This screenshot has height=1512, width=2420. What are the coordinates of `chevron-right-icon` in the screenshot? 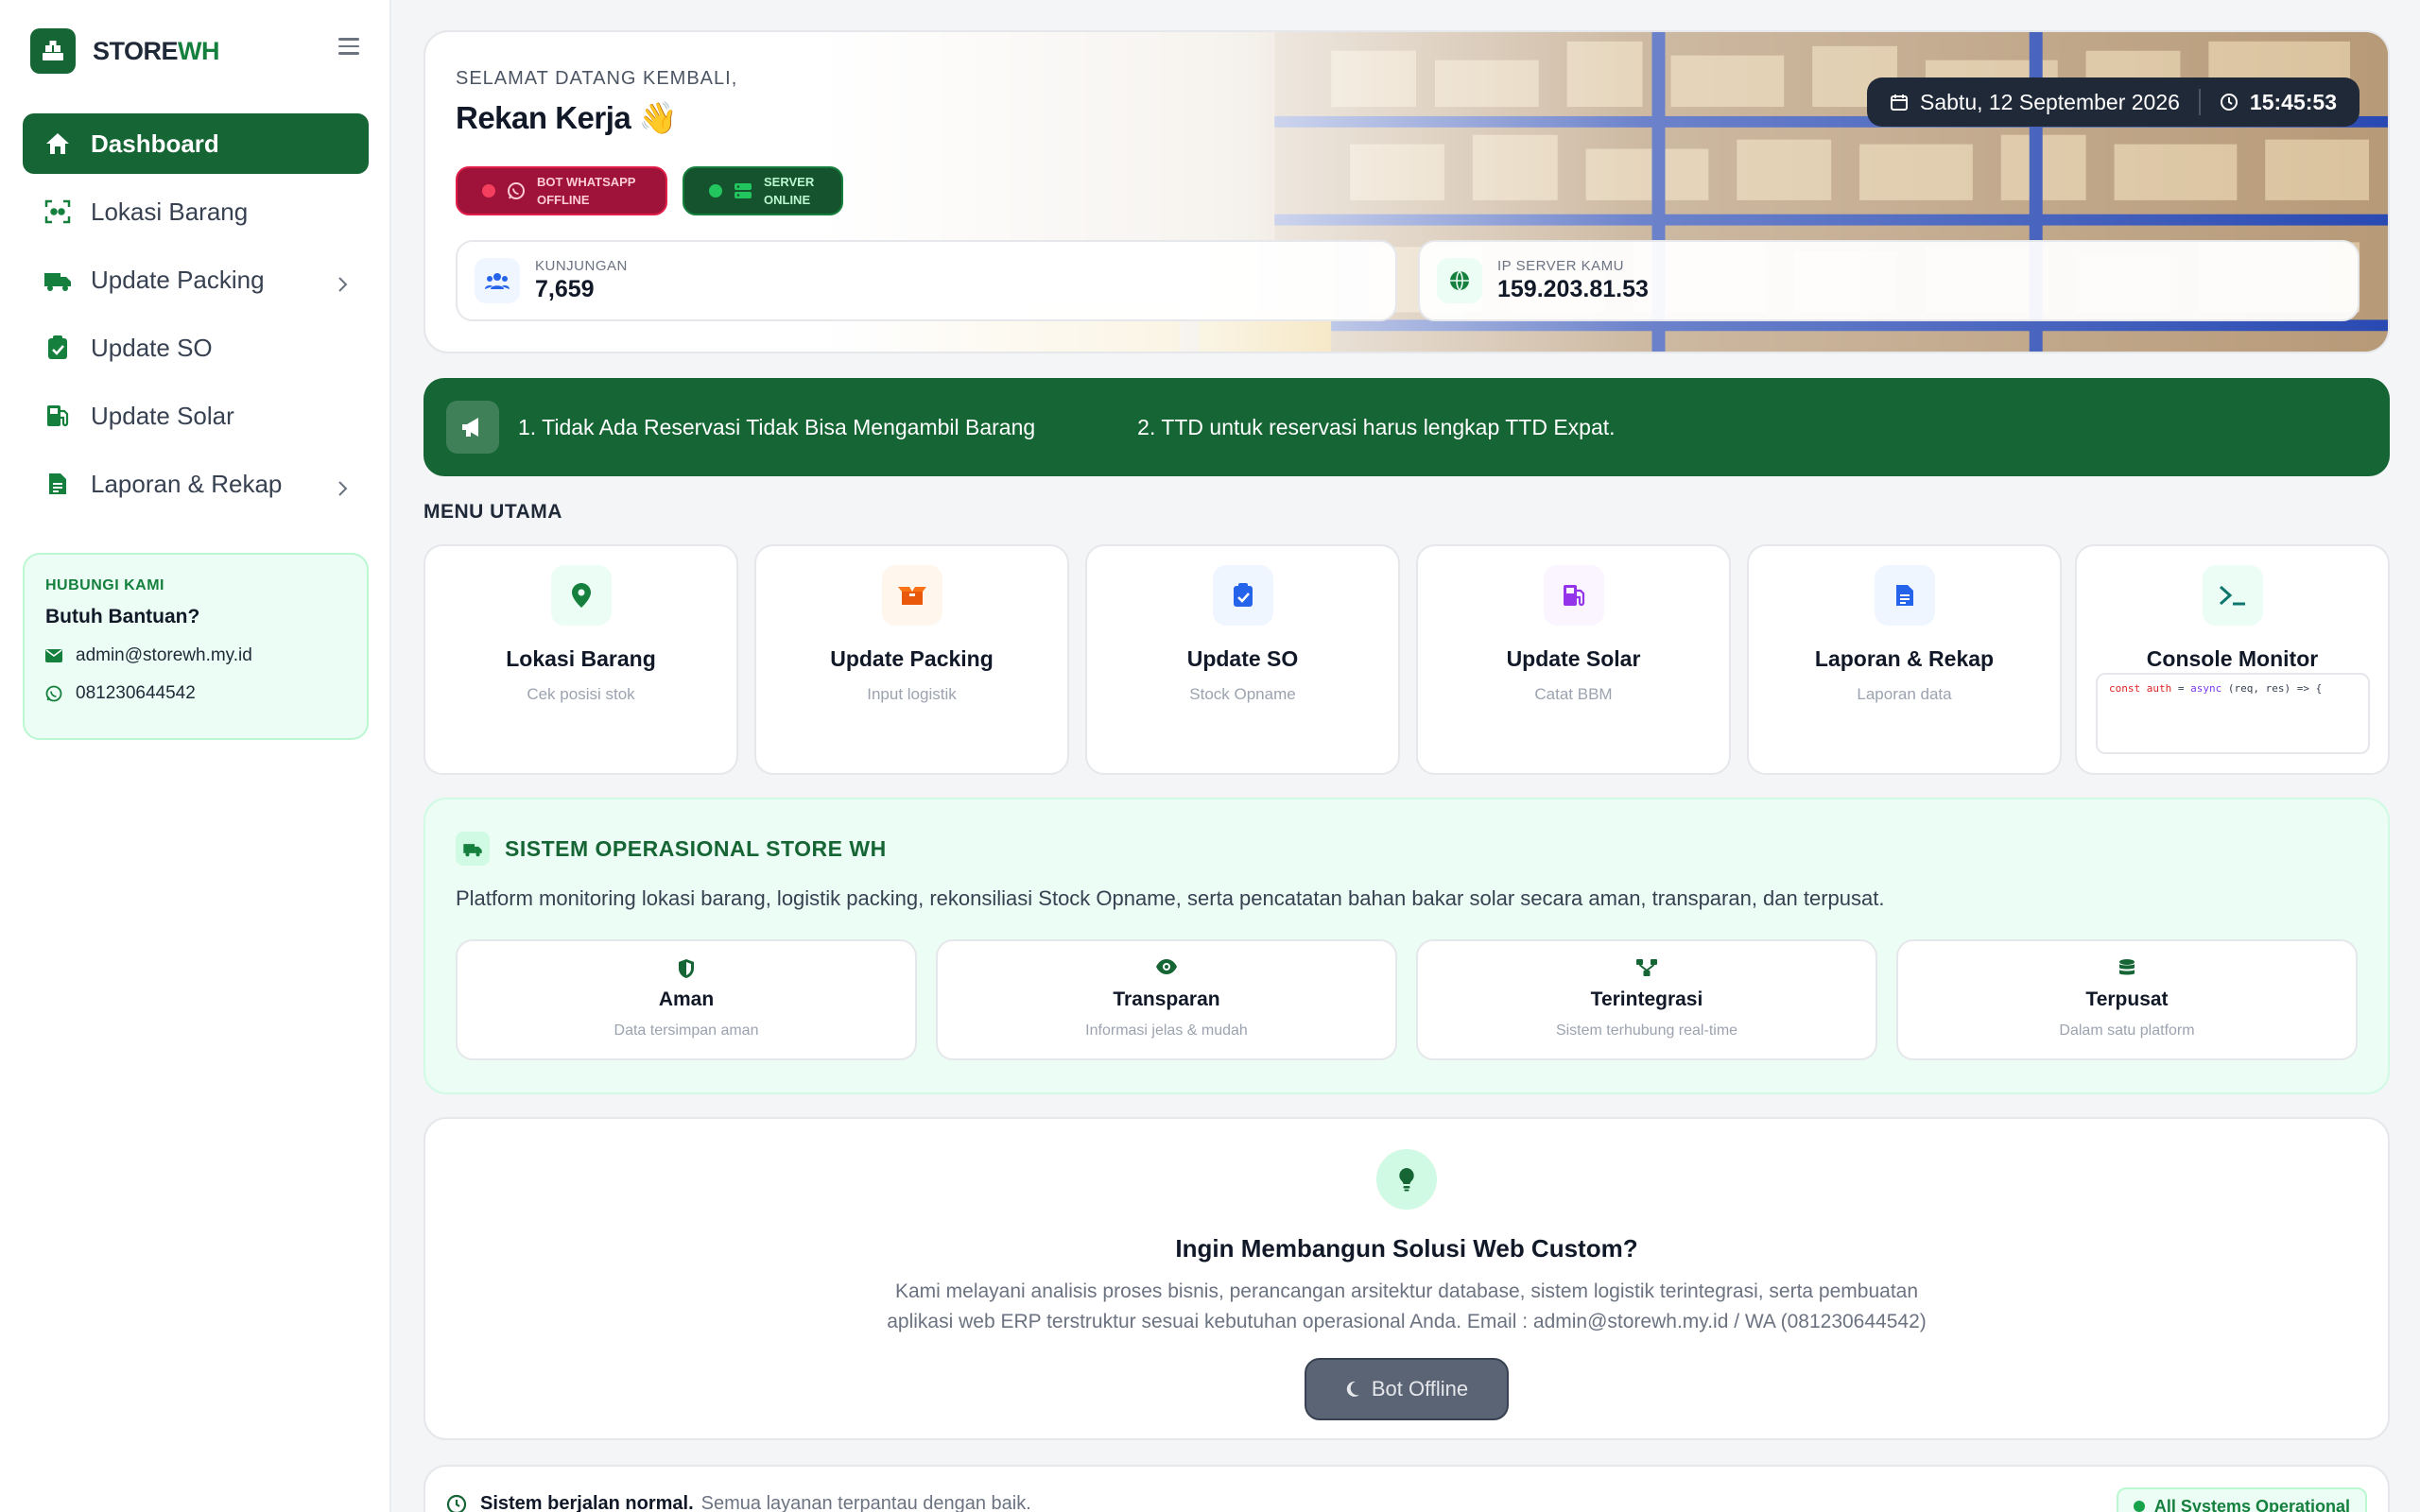 It's located at (342, 285).